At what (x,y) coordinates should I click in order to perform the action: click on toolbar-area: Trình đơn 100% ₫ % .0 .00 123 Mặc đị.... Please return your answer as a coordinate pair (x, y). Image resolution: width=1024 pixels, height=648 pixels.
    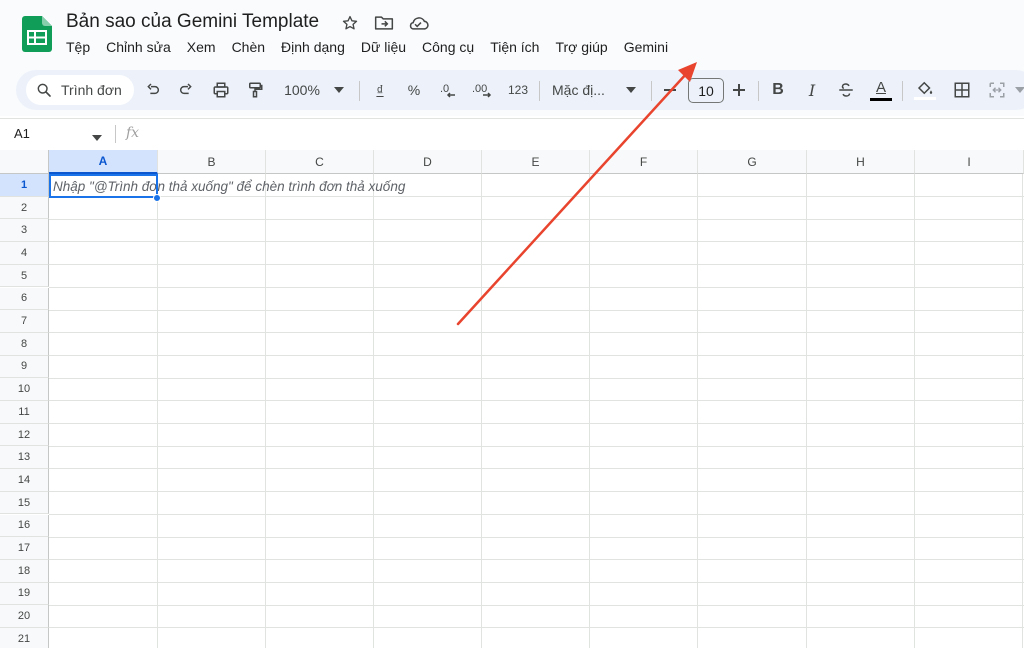
    Looking at the image, I should click on (512, 91).